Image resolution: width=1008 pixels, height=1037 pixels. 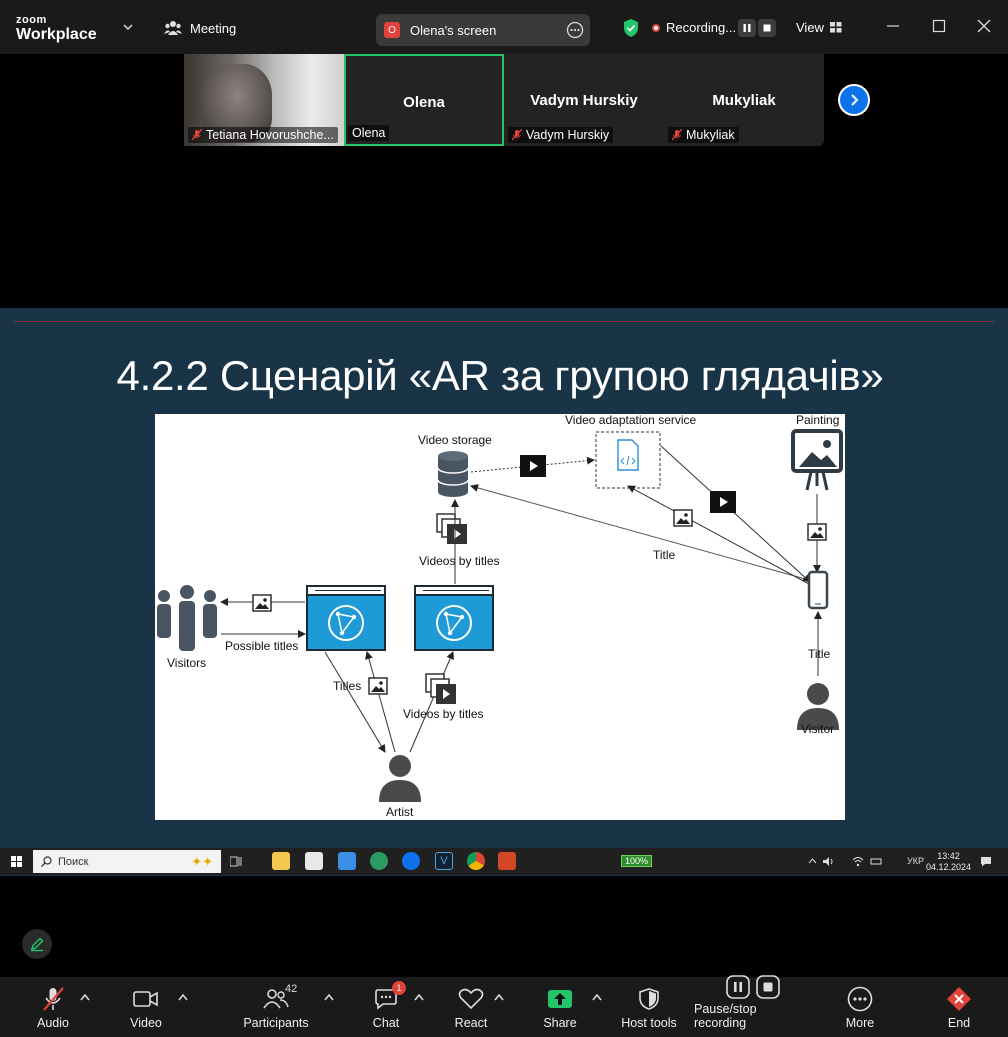 What do you see at coordinates (597, 997) in the screenshot?
I see `share-options-caret-icon` at bounding box center [597, 997].